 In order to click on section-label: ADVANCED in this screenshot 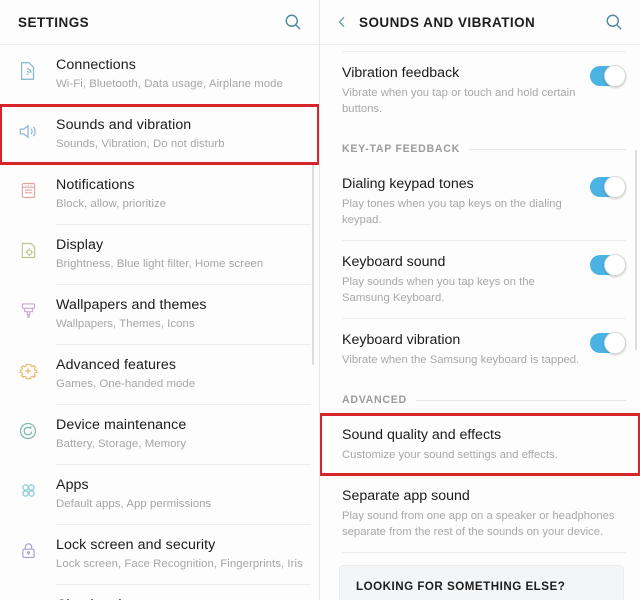, I will do `click(374, 400)`.